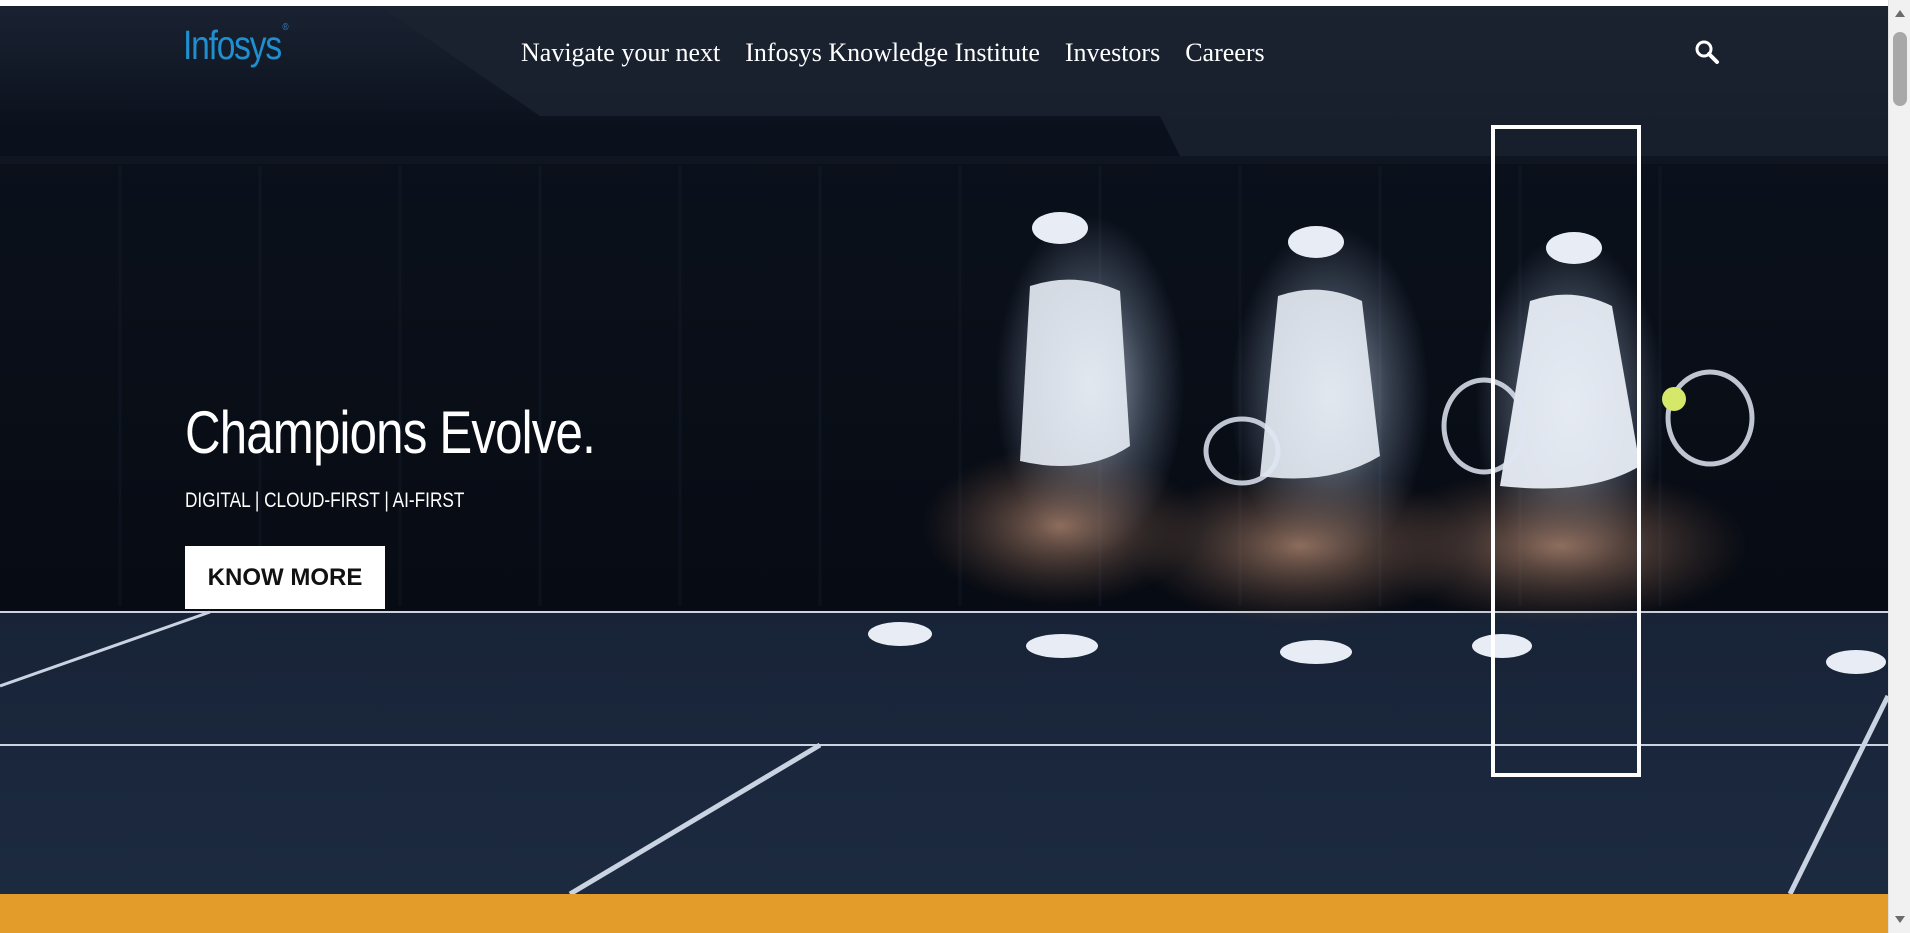 The width and height of the screenshot is (1910, 933). What do you see at coordinates (944, 913) in the screenshot?
I see `bottom-accent-bar` at bounding box center [944, 913].